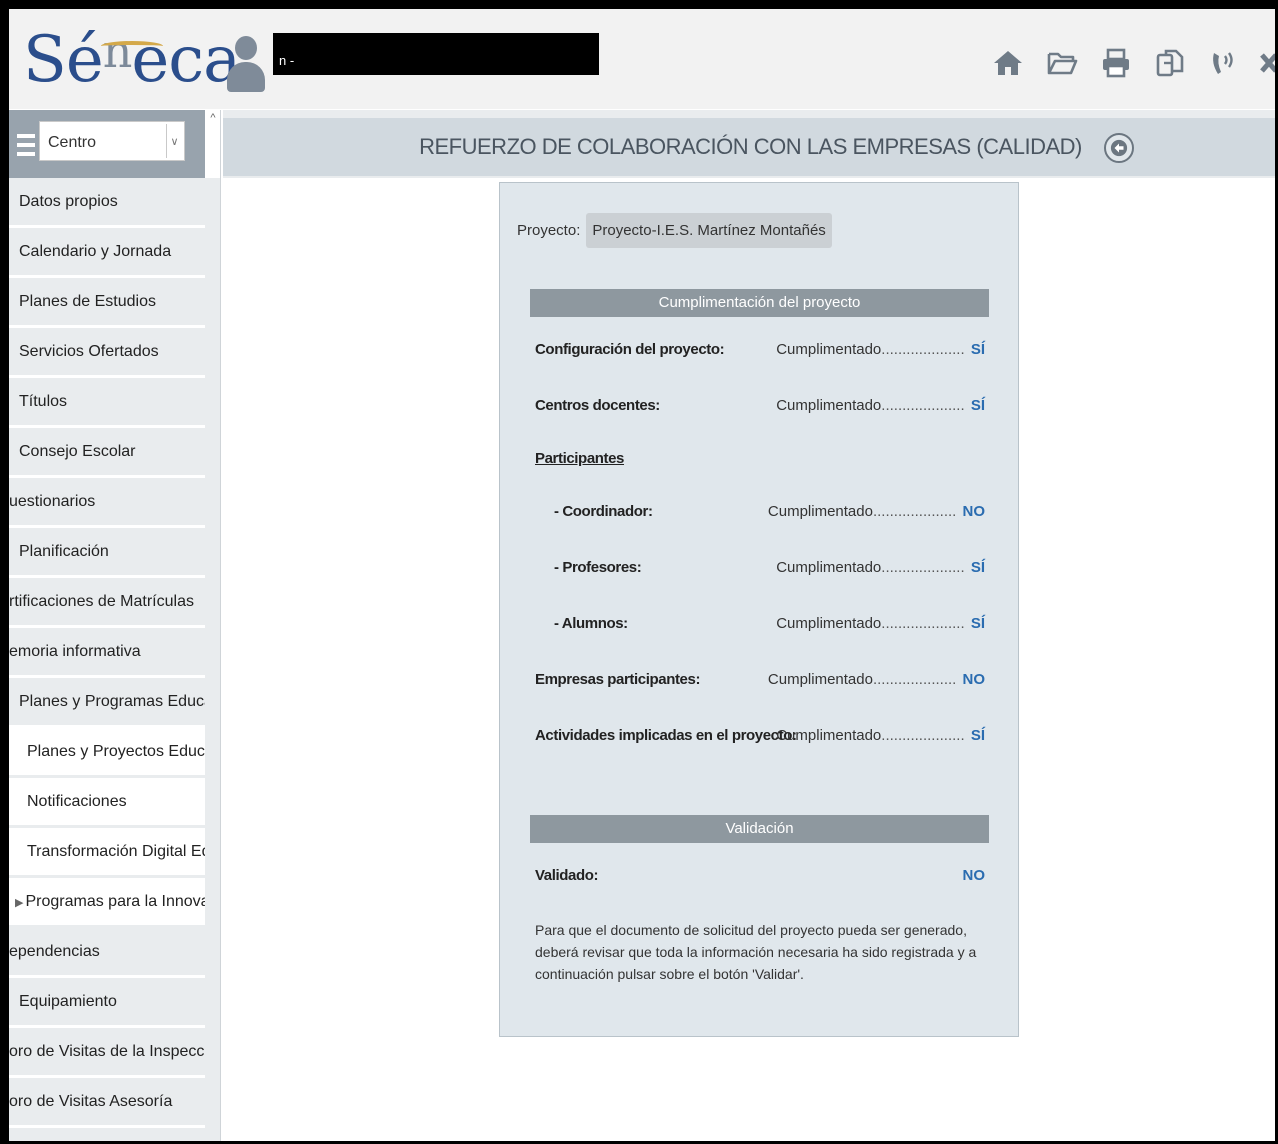  Describe the element at coordinates (107, 553) in the screenshot. I see `sidebar-item-planificacion: Planificación` at that location.